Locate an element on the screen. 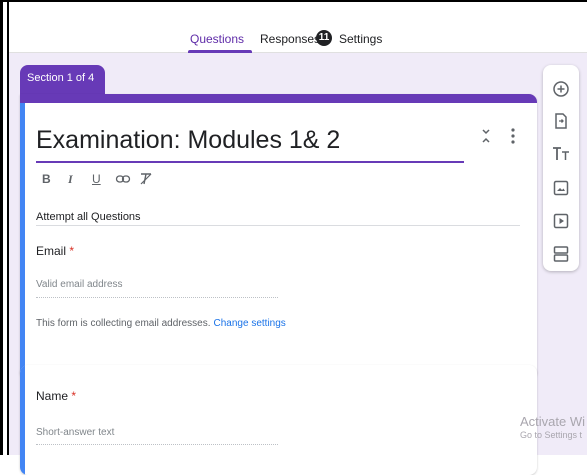  collapse-section-icon is located at coordinates (486, 136).